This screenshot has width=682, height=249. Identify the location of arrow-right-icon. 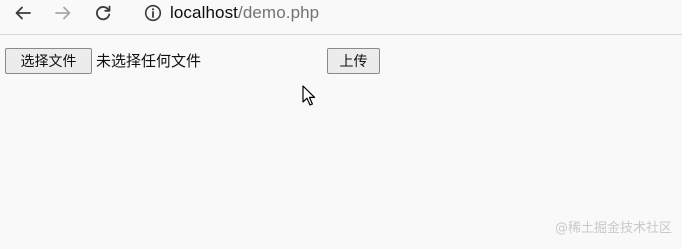
(63, 13).